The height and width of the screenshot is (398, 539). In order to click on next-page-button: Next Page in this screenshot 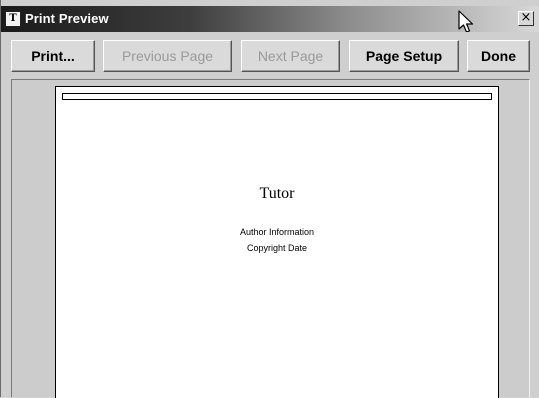, I will do `click(290, 56)`.